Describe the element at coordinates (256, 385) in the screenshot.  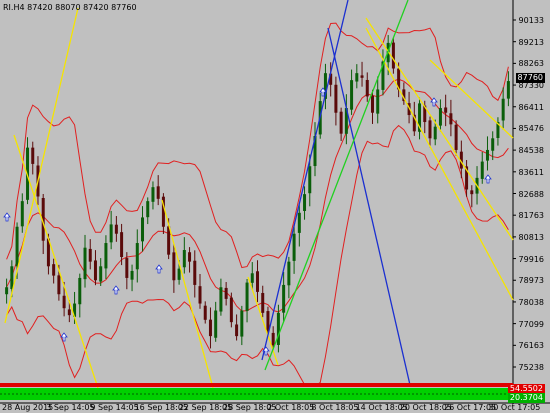
I see `indicator-red-bar` at that location.